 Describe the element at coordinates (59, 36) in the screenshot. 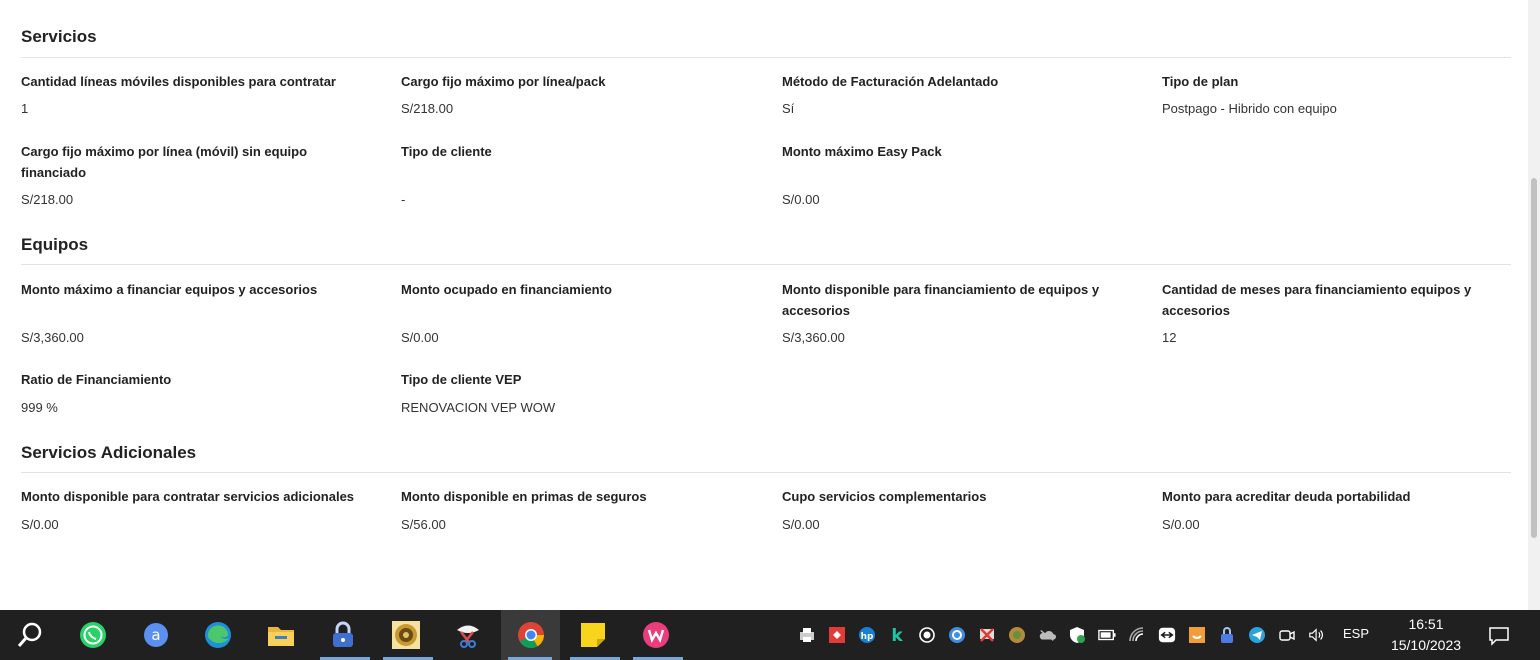

I see `section-title-servicios: Servicios` at that location.